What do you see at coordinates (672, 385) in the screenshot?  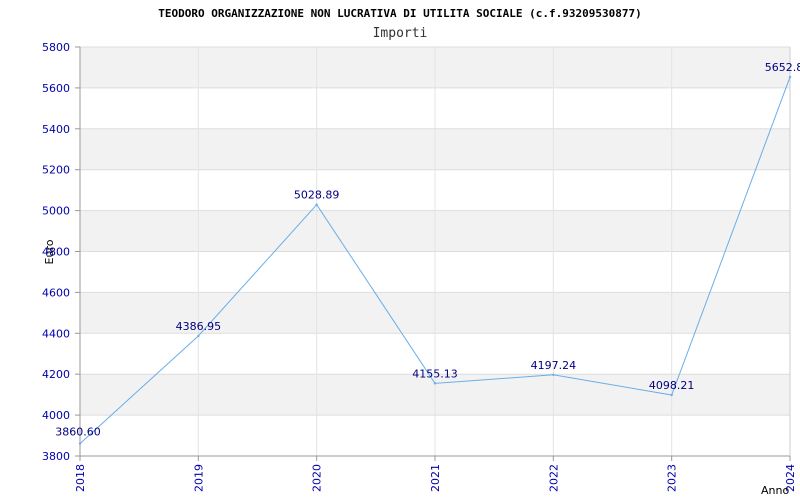 I see `data-label: 4098.21` at bounding box center [672, 385].